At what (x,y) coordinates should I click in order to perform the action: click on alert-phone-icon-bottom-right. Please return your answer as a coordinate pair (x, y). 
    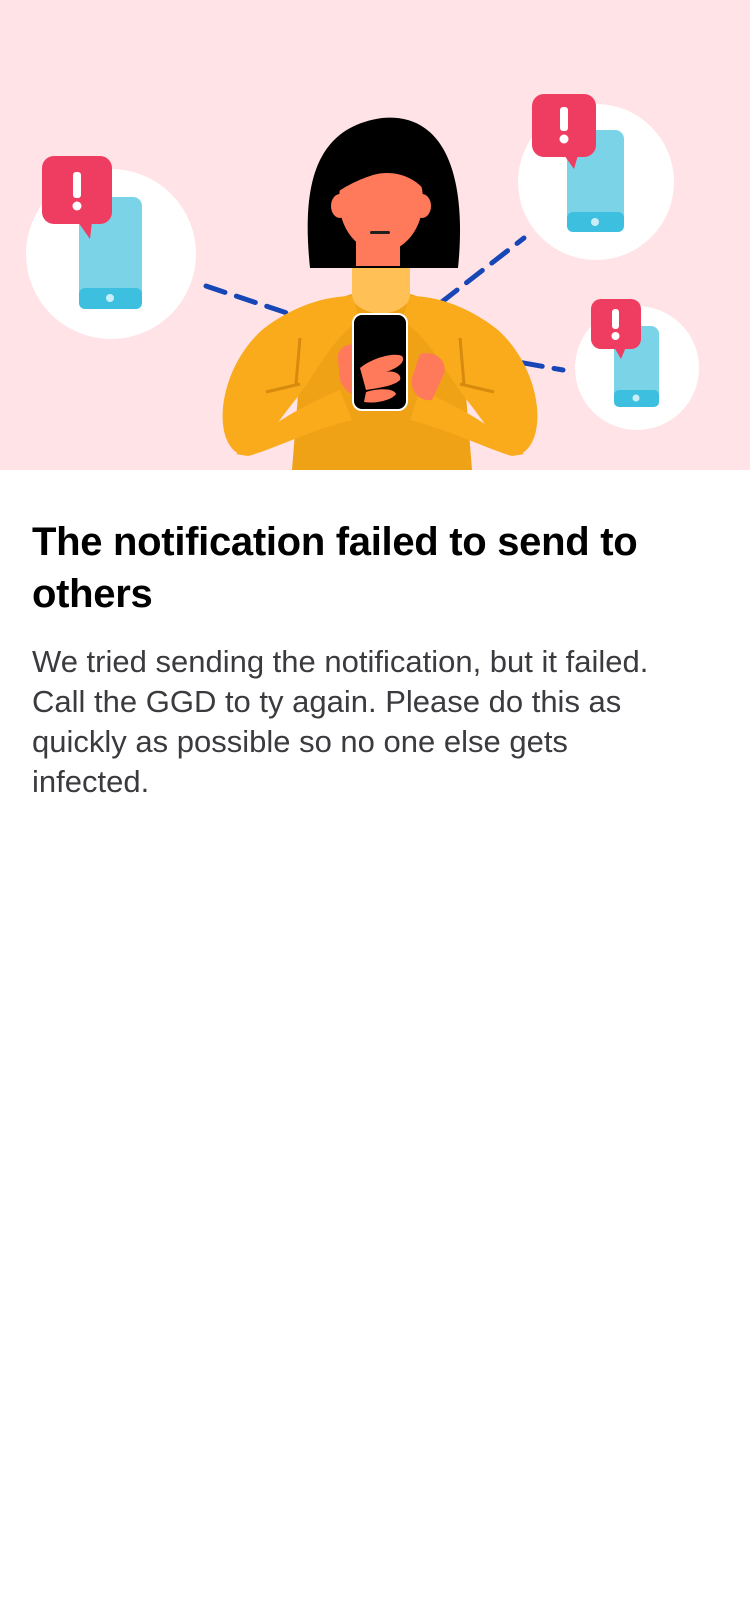
    Looking at the image, I should click on (637, 364).